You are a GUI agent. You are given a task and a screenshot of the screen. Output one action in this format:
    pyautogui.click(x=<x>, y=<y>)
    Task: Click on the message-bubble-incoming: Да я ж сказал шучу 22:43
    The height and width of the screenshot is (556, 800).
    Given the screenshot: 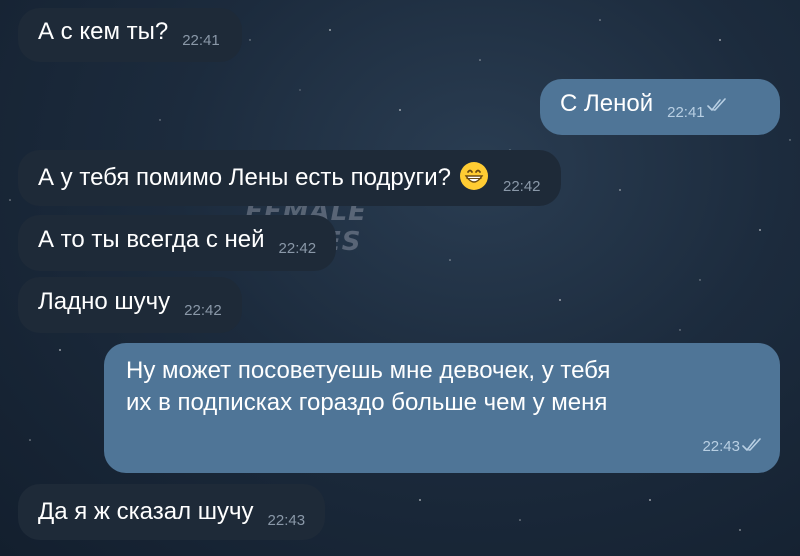 What is the action you would take?
    pyautogui.click(x=172, y=512)
    